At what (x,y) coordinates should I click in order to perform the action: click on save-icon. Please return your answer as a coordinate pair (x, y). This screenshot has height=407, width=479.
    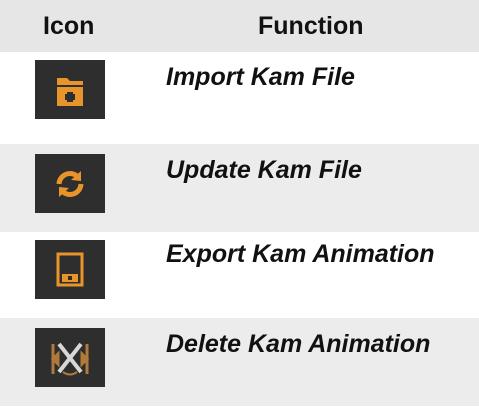
    Looking at the image, I should click on (70, 269).